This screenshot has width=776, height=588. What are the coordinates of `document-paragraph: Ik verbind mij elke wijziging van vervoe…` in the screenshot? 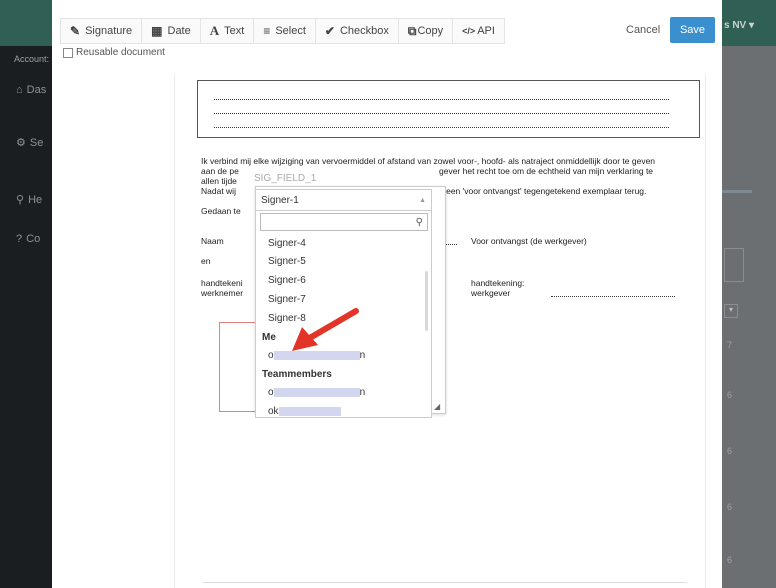 It's located at (428, 161).